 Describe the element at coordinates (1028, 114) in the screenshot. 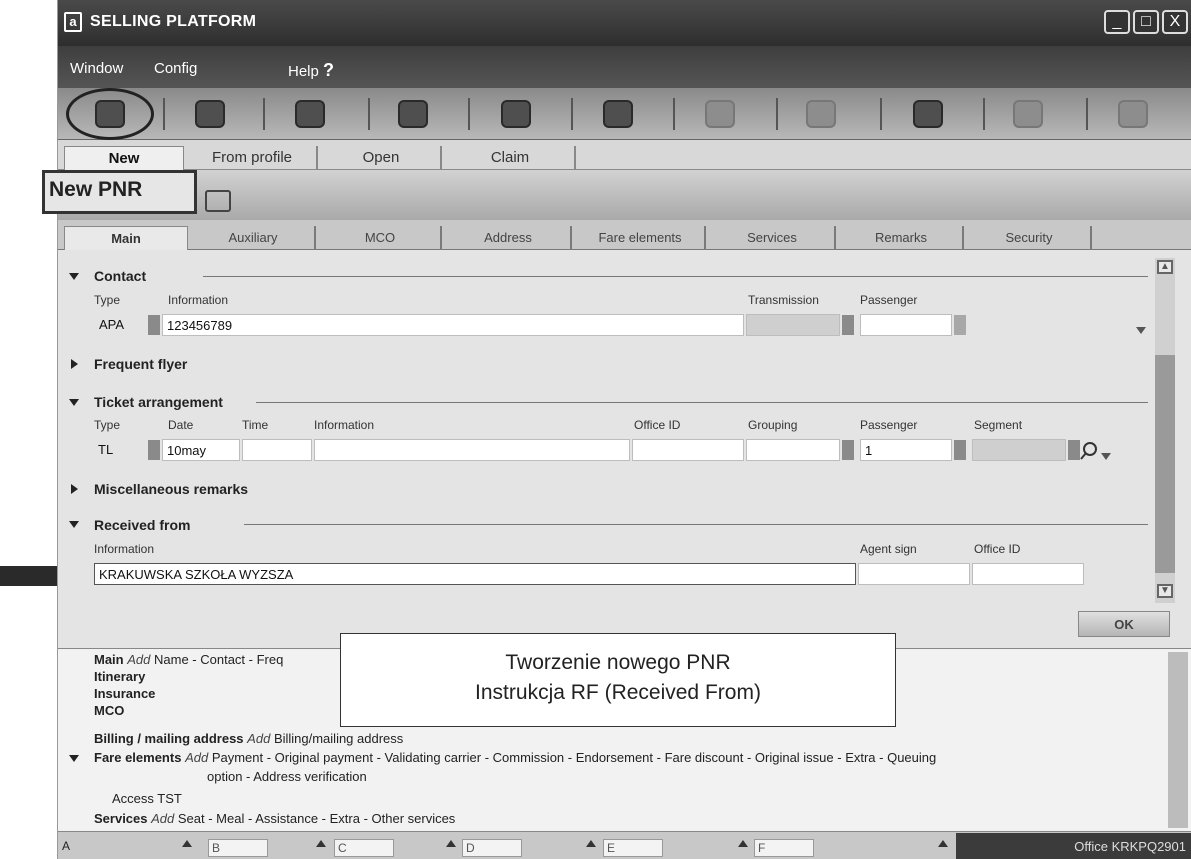

I see `document-icon` at that location.